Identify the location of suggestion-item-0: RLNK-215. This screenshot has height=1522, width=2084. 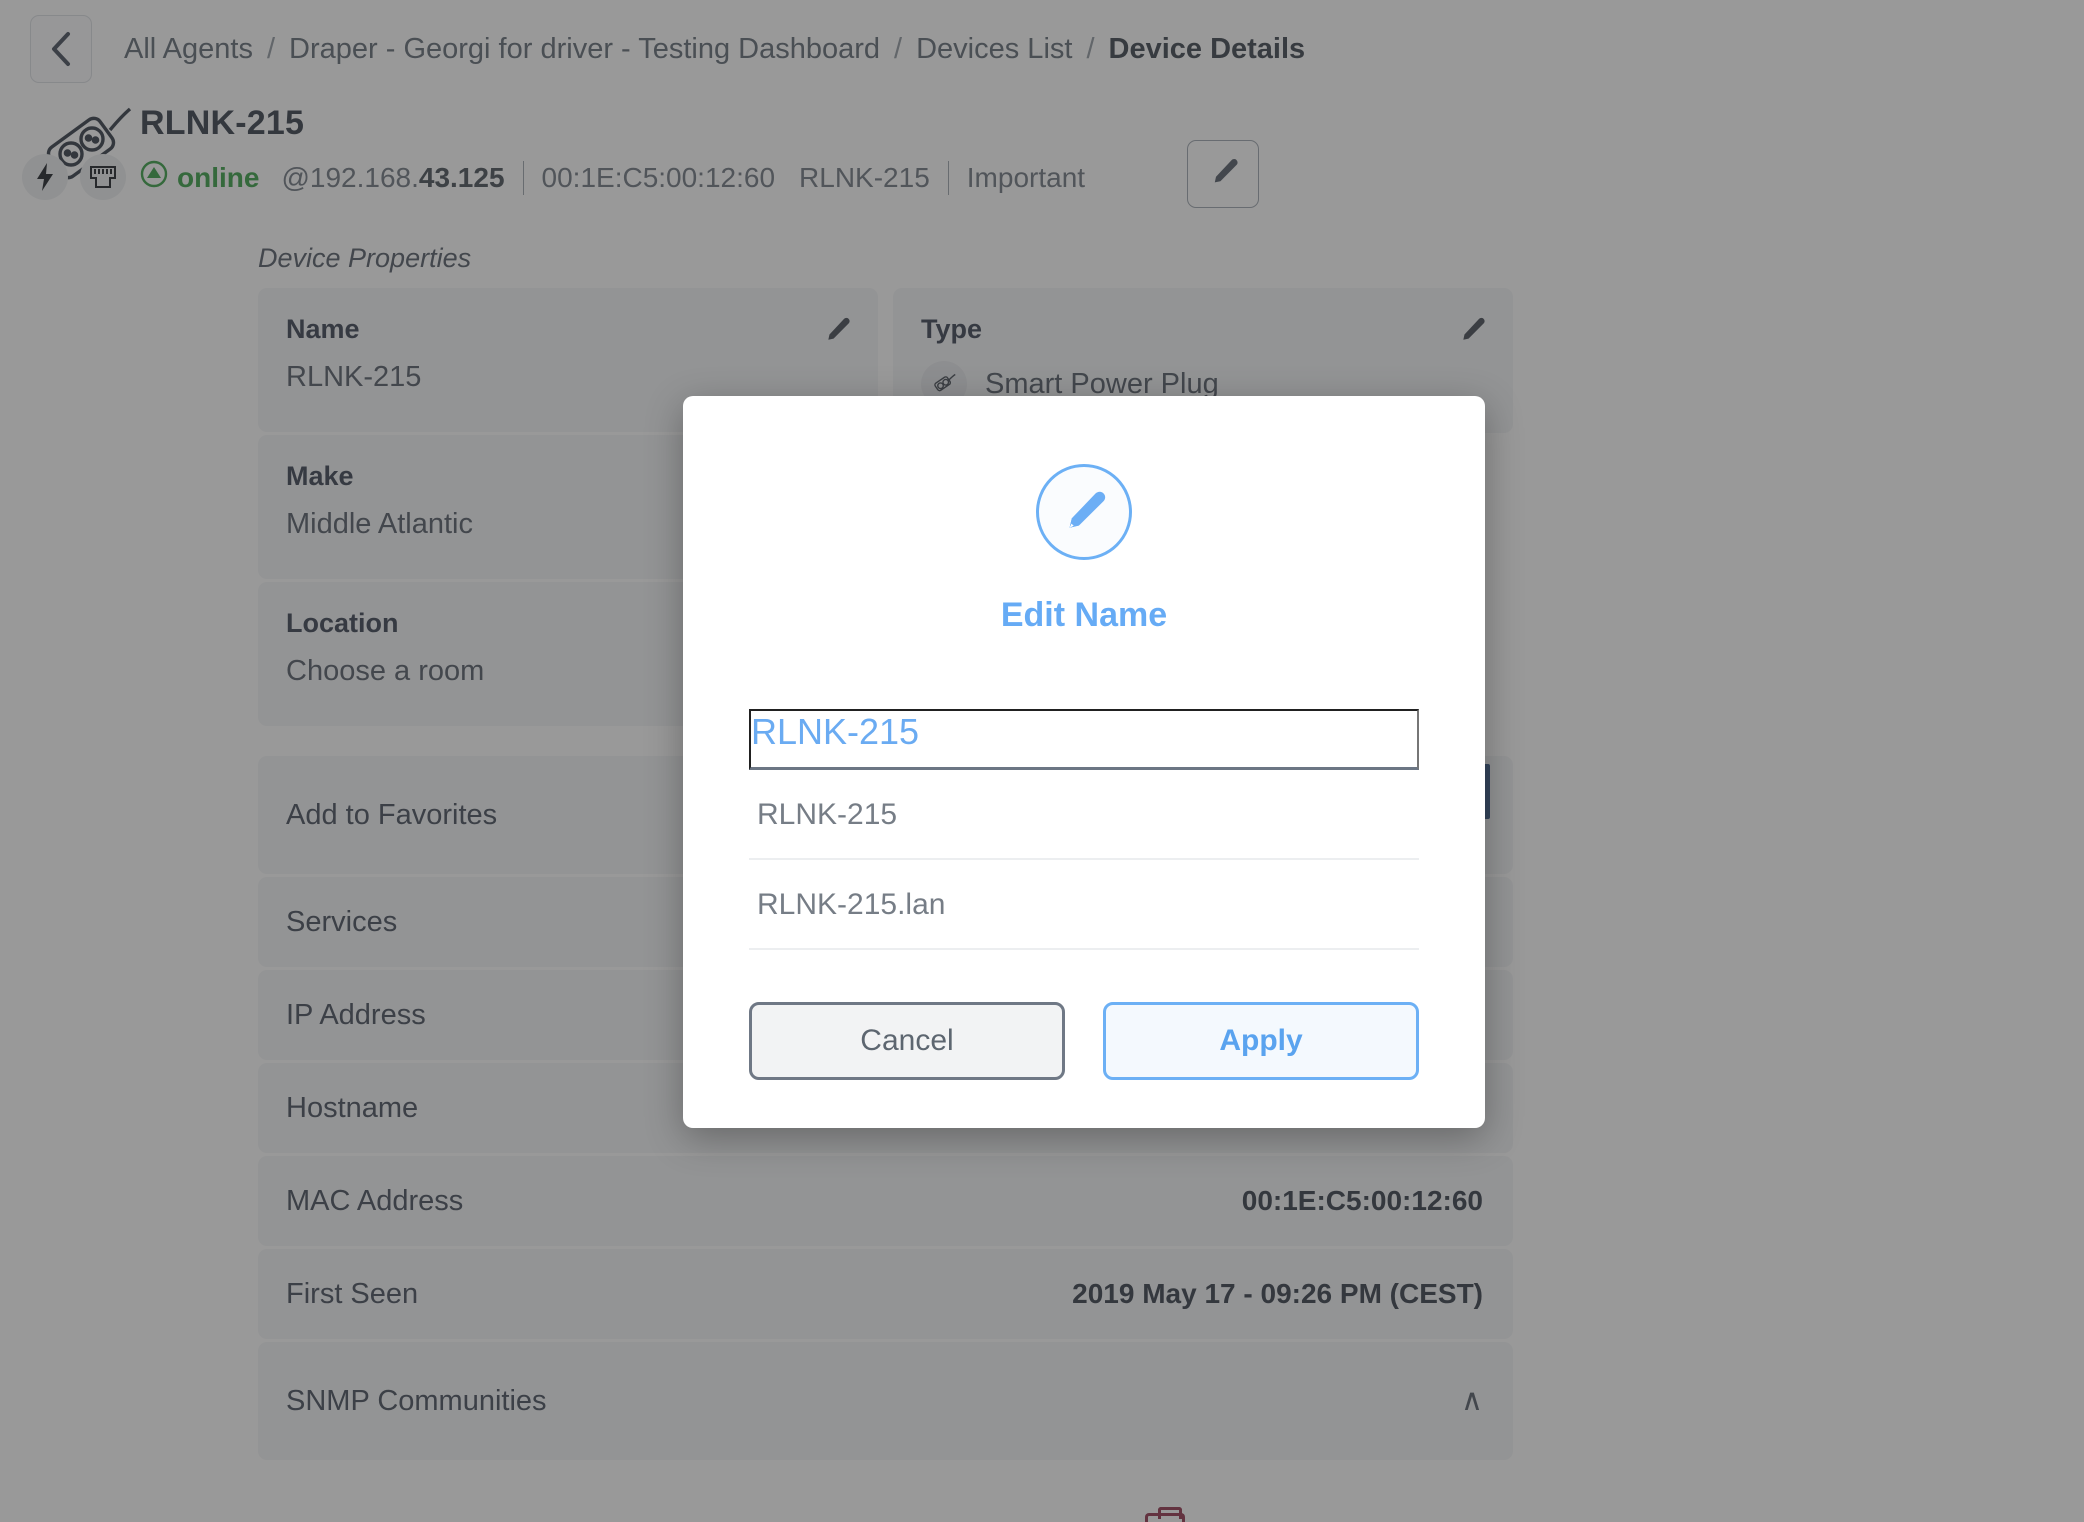
(1084, 815).